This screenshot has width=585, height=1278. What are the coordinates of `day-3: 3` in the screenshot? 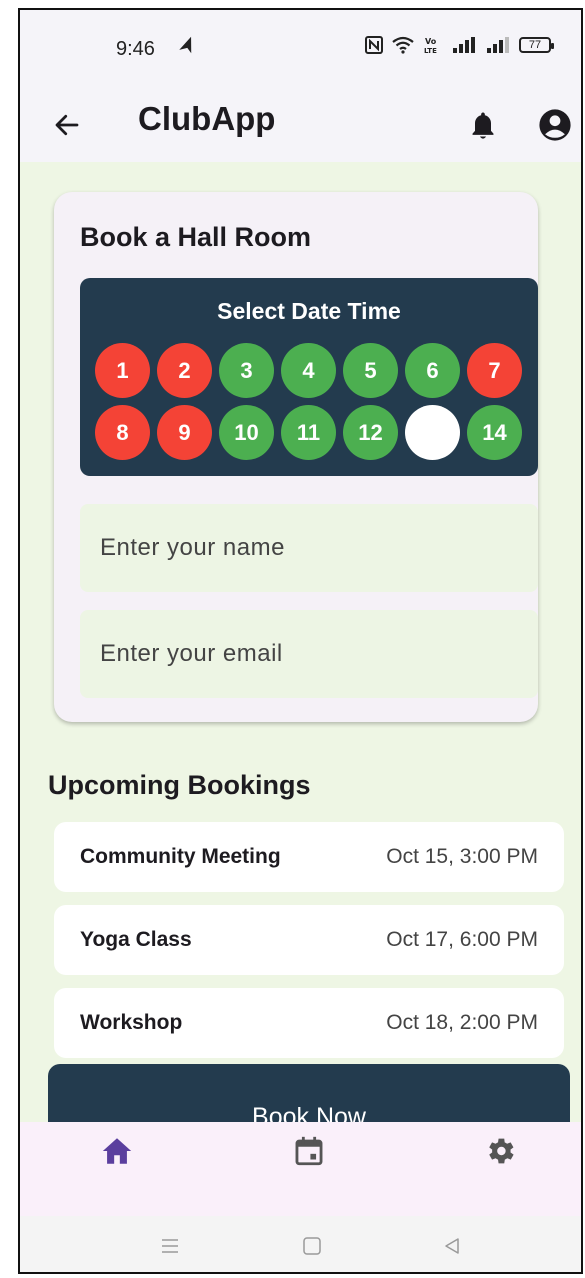 It's located at (246, 370).